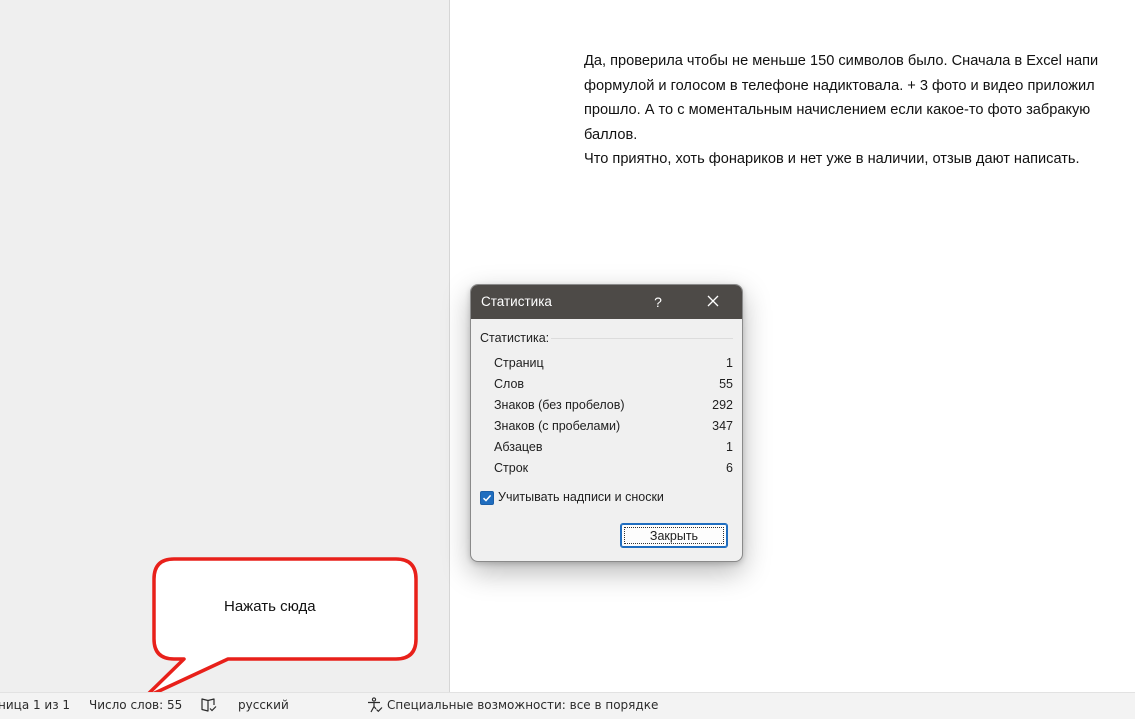  I want to click on dialog-titlebar: Статистика ?, so click(606, 302).